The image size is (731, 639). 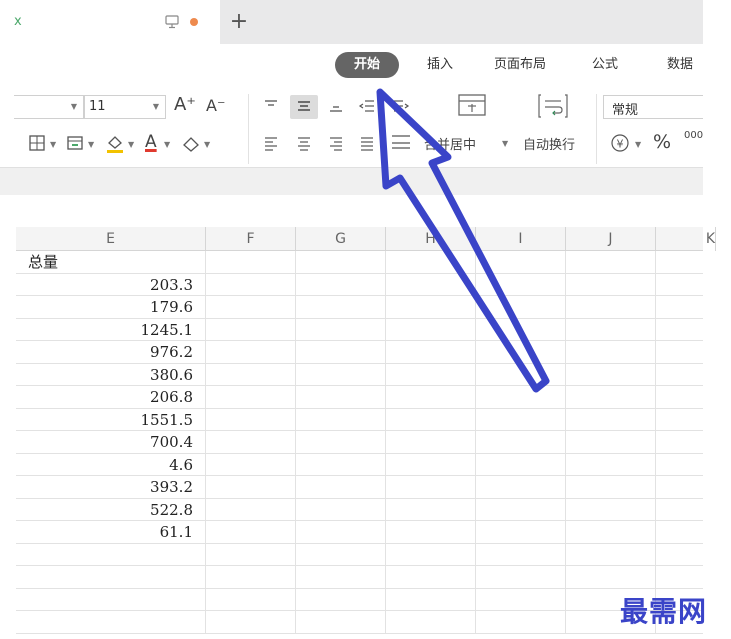 I want to click on number-format-select: 常规, so click(x=653, y=107).